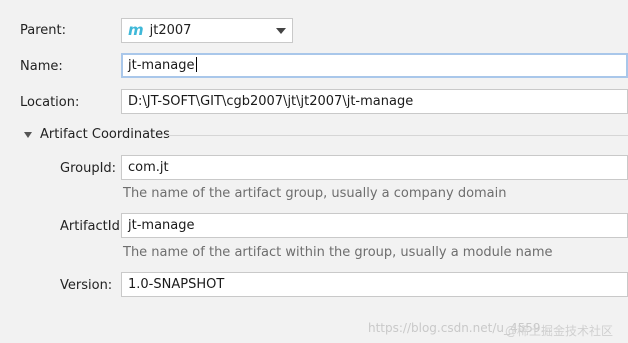 Image resolution: width=628 pixels, height=343 pixels. What do you see at coordinates (374, 167) in the screenshot?
I see `groupid-field: com.jt` at bounding box center [374, 167].